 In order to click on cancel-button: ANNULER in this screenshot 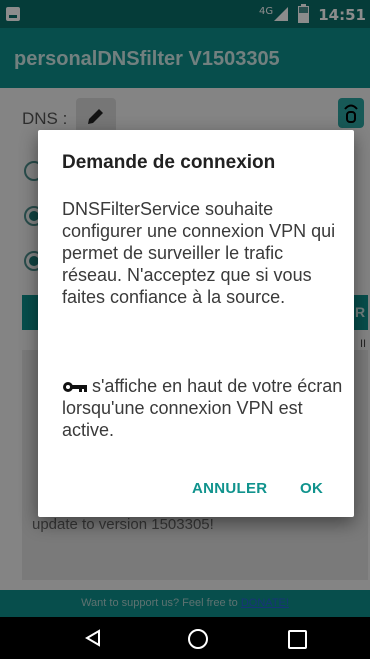, I will do `click(229, 488)`.